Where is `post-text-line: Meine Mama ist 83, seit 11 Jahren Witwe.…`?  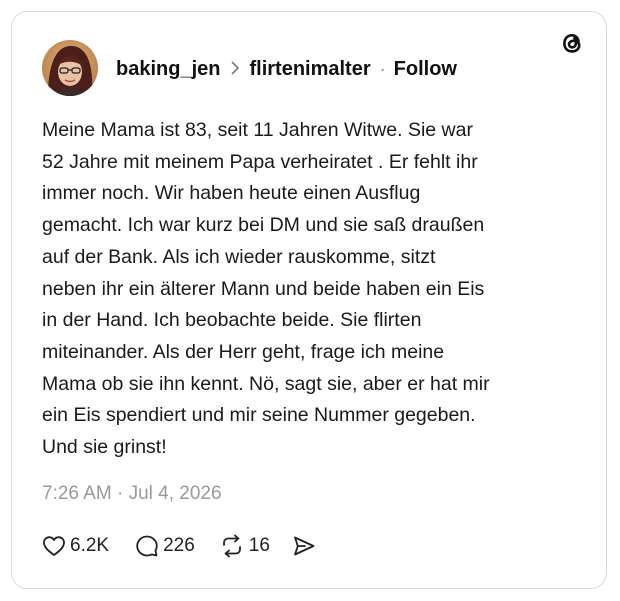 post-text-line: Meine Mama ist 83, seit 11 Jahren Witwe.… is located at coordinates (257, 130).